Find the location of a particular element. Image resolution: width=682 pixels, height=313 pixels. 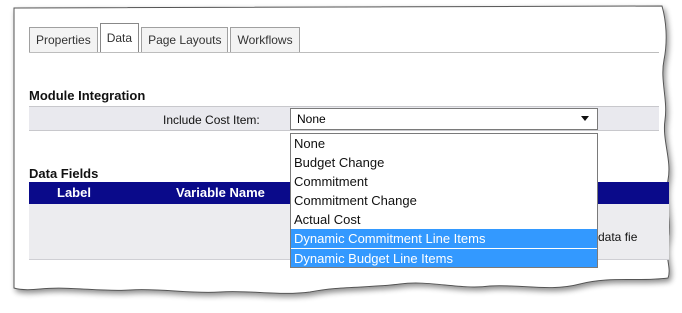

dropdown-option-none: None is located at coordinates (444, 143).